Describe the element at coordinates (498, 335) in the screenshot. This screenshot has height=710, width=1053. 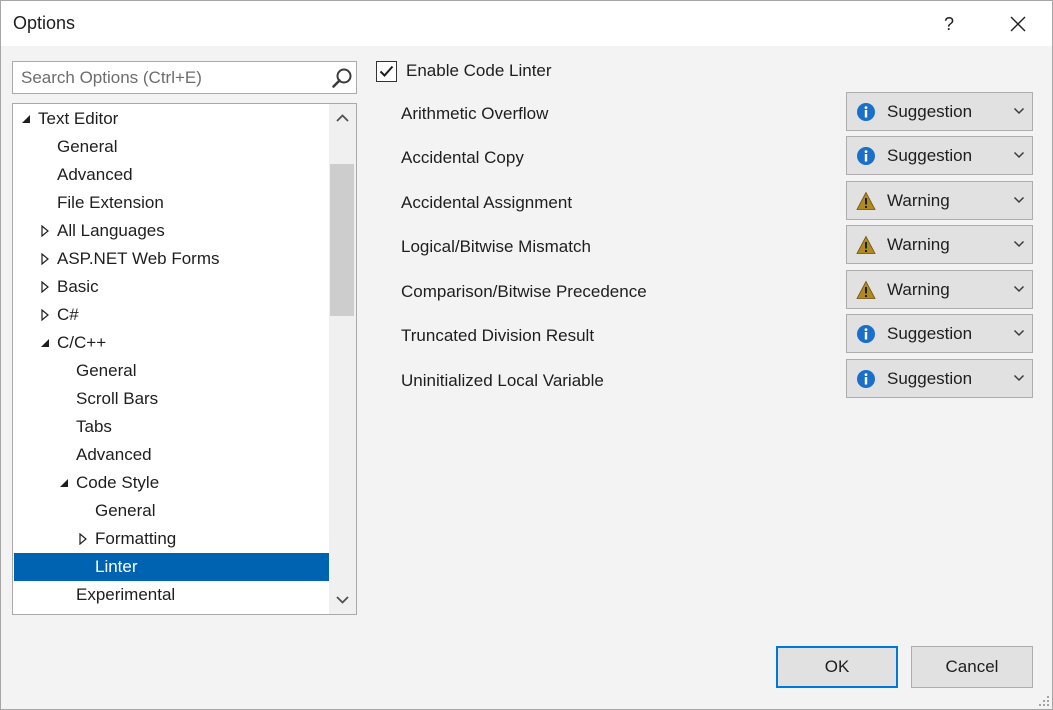
I see `rule-label: Truncated Division Result` at that location.